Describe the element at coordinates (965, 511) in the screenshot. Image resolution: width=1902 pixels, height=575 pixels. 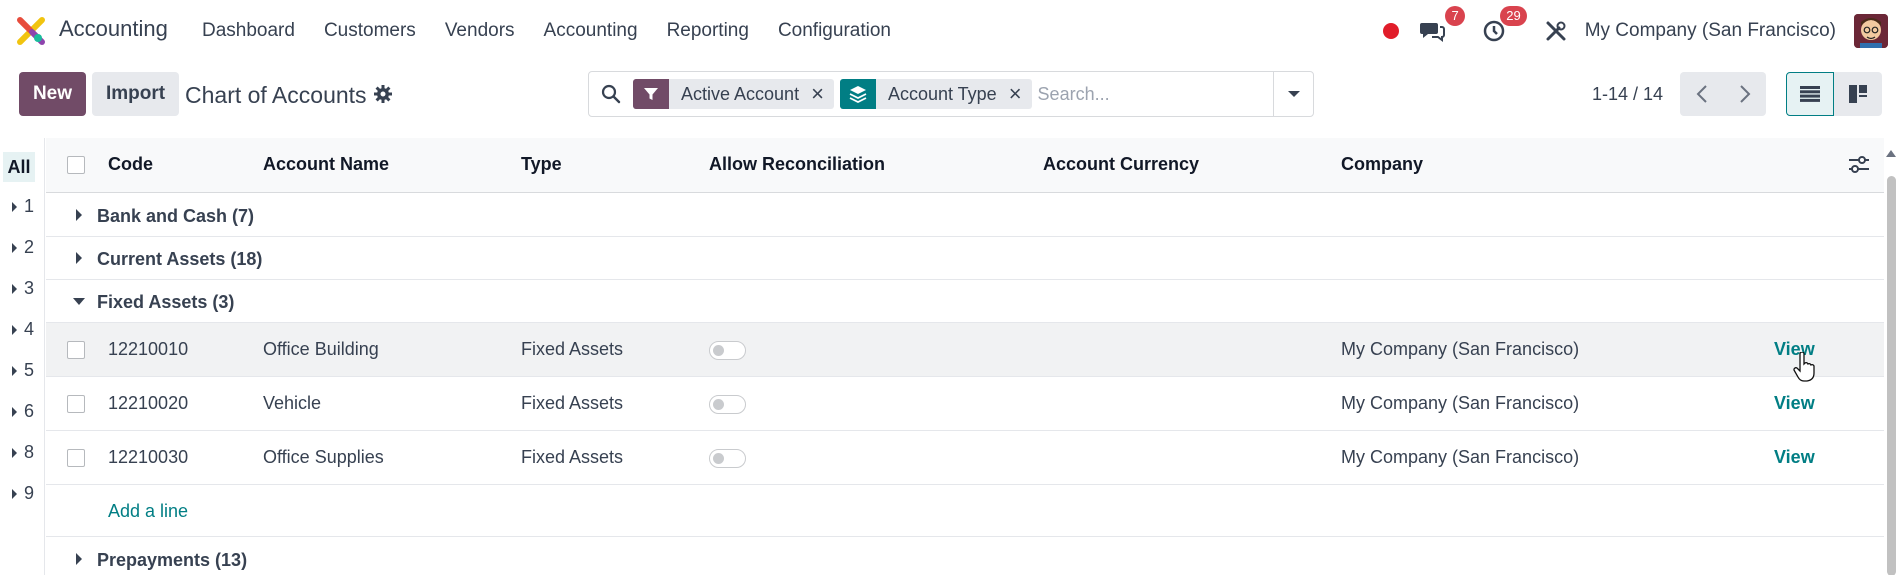
I see `add-line-row: Add a line` at that location.